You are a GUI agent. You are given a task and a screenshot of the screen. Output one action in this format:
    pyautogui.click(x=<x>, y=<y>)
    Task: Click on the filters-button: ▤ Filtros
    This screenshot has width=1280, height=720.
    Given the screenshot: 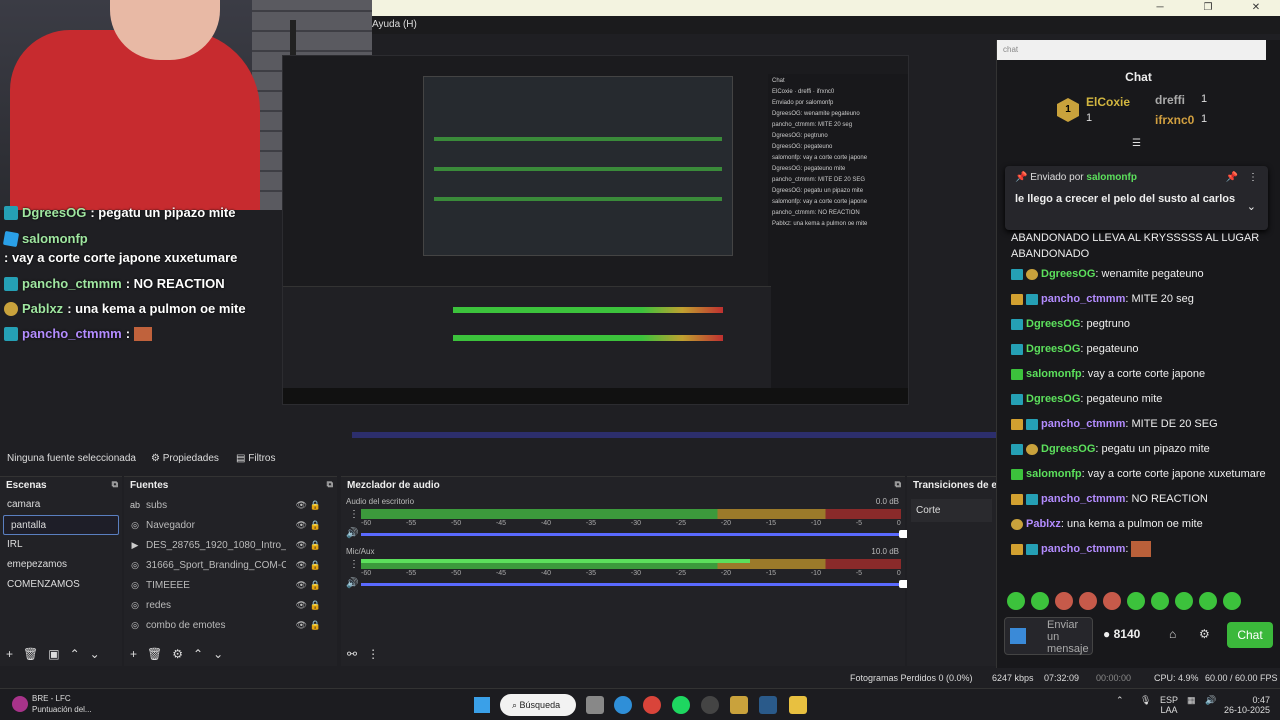 What is the action you would take?
    pyautogui.click(x=255, y=458)
    